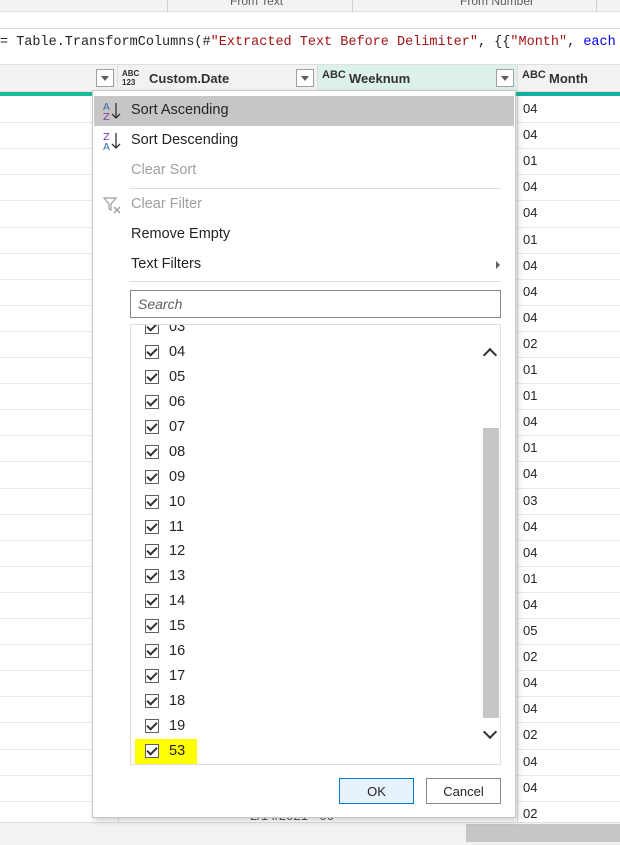  I want to click on vertical-scrollbar, so click(490, 544).